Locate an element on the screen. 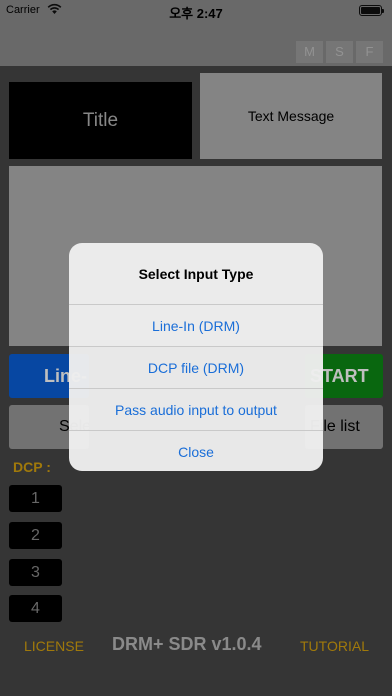 The width and height of the screenshot is (392, 696). dcp-file-drm-option: DCP file (DRM) is located at coordinates (196, 367).